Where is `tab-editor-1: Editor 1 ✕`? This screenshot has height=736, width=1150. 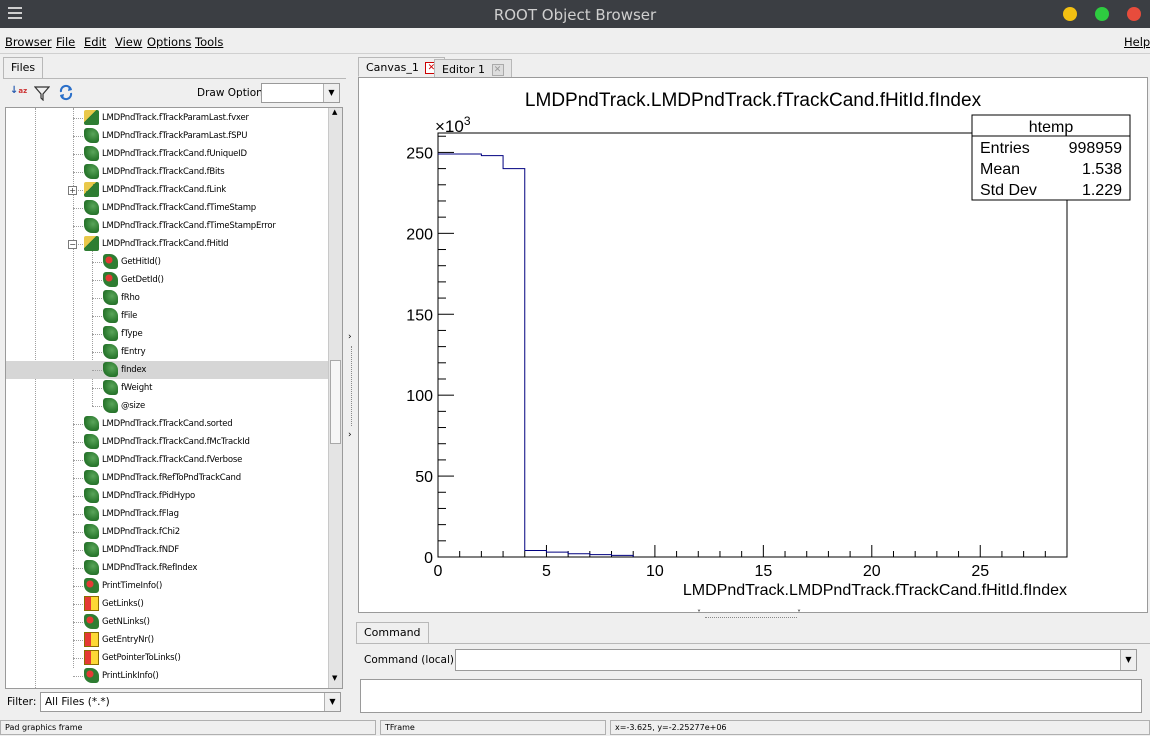
tab-editor-1: Editor 1 ✕ is located at coordinates (473, 68).